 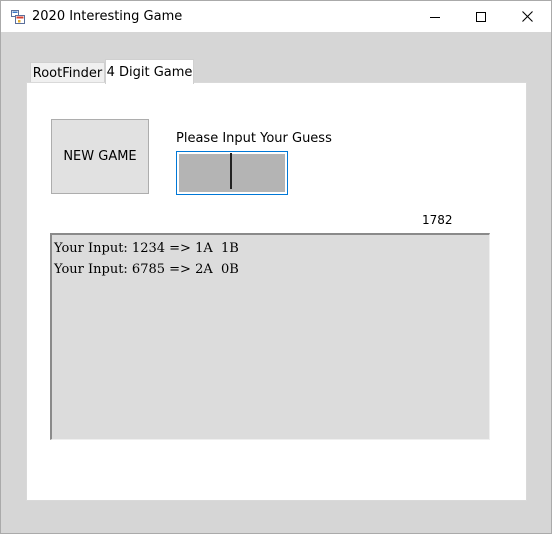 I want to click on guess-input, so click(x=232, y=173).